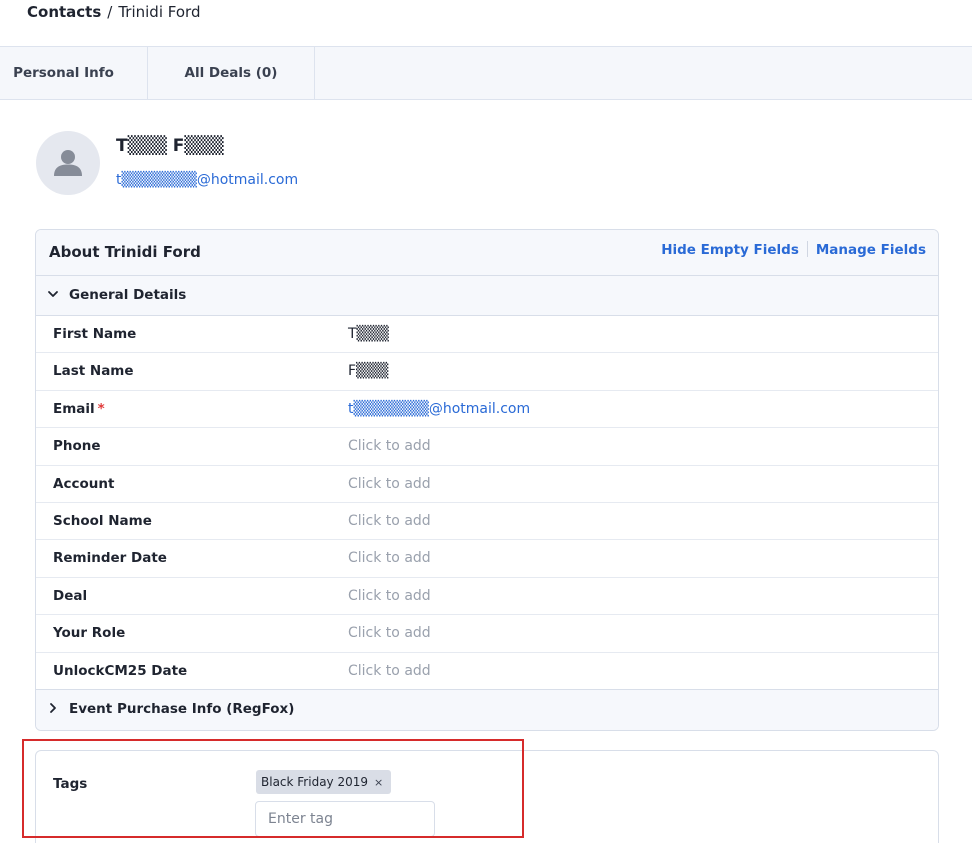 This screenshot has width=972, height=843. What do you see at coordinates (128, 295) in the screenshot?
I see `general-details-label: General Details` at bounding box center [128, 295].